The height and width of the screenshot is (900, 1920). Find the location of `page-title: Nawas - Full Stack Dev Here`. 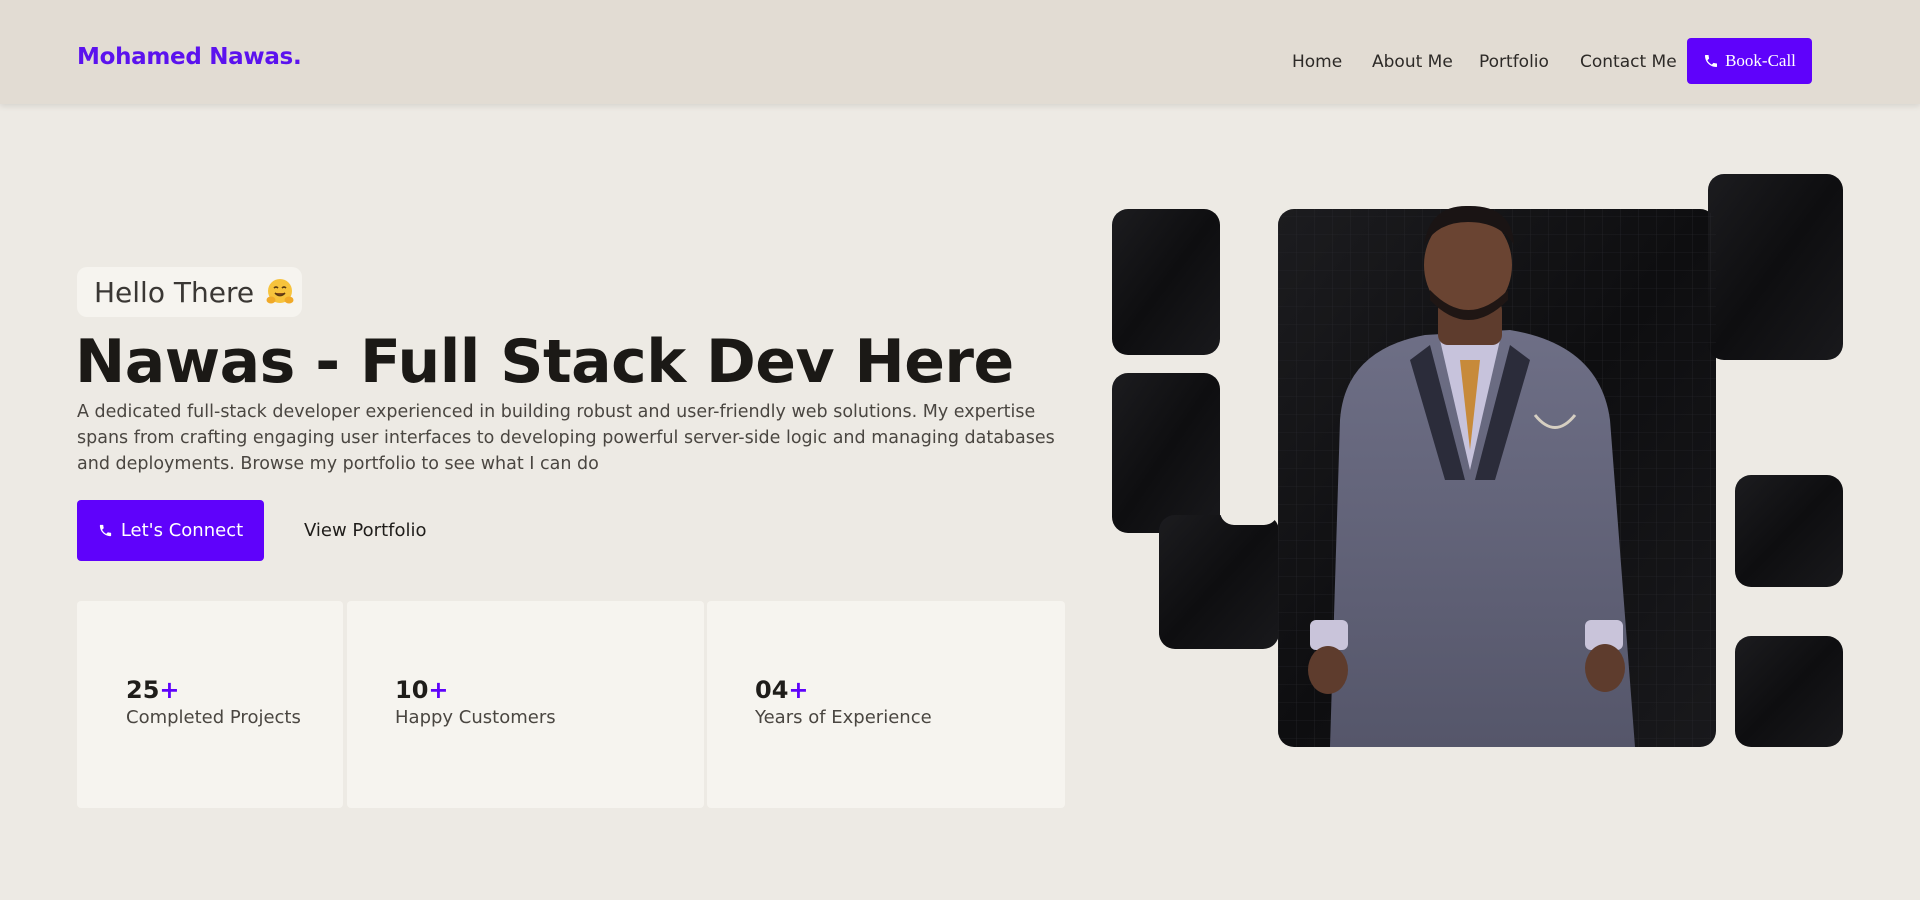

page-title: Nawas - Full Stack Dev Here is located at coordinates (544, 362).